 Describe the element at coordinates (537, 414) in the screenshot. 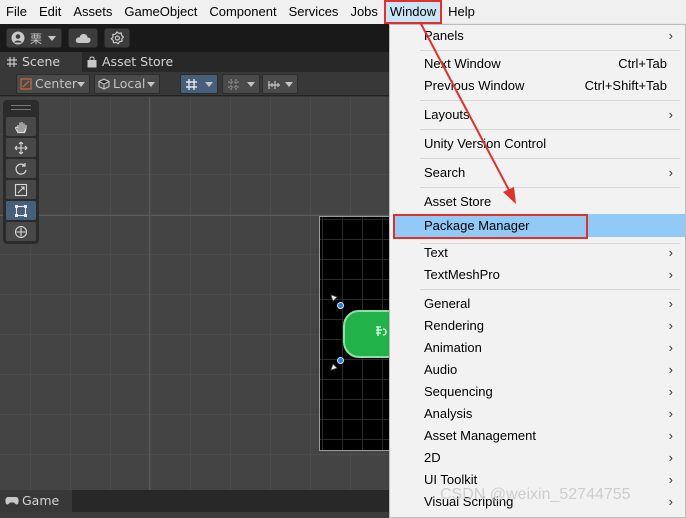

I see `menu-item-analysis: Analysis ›` at that location.